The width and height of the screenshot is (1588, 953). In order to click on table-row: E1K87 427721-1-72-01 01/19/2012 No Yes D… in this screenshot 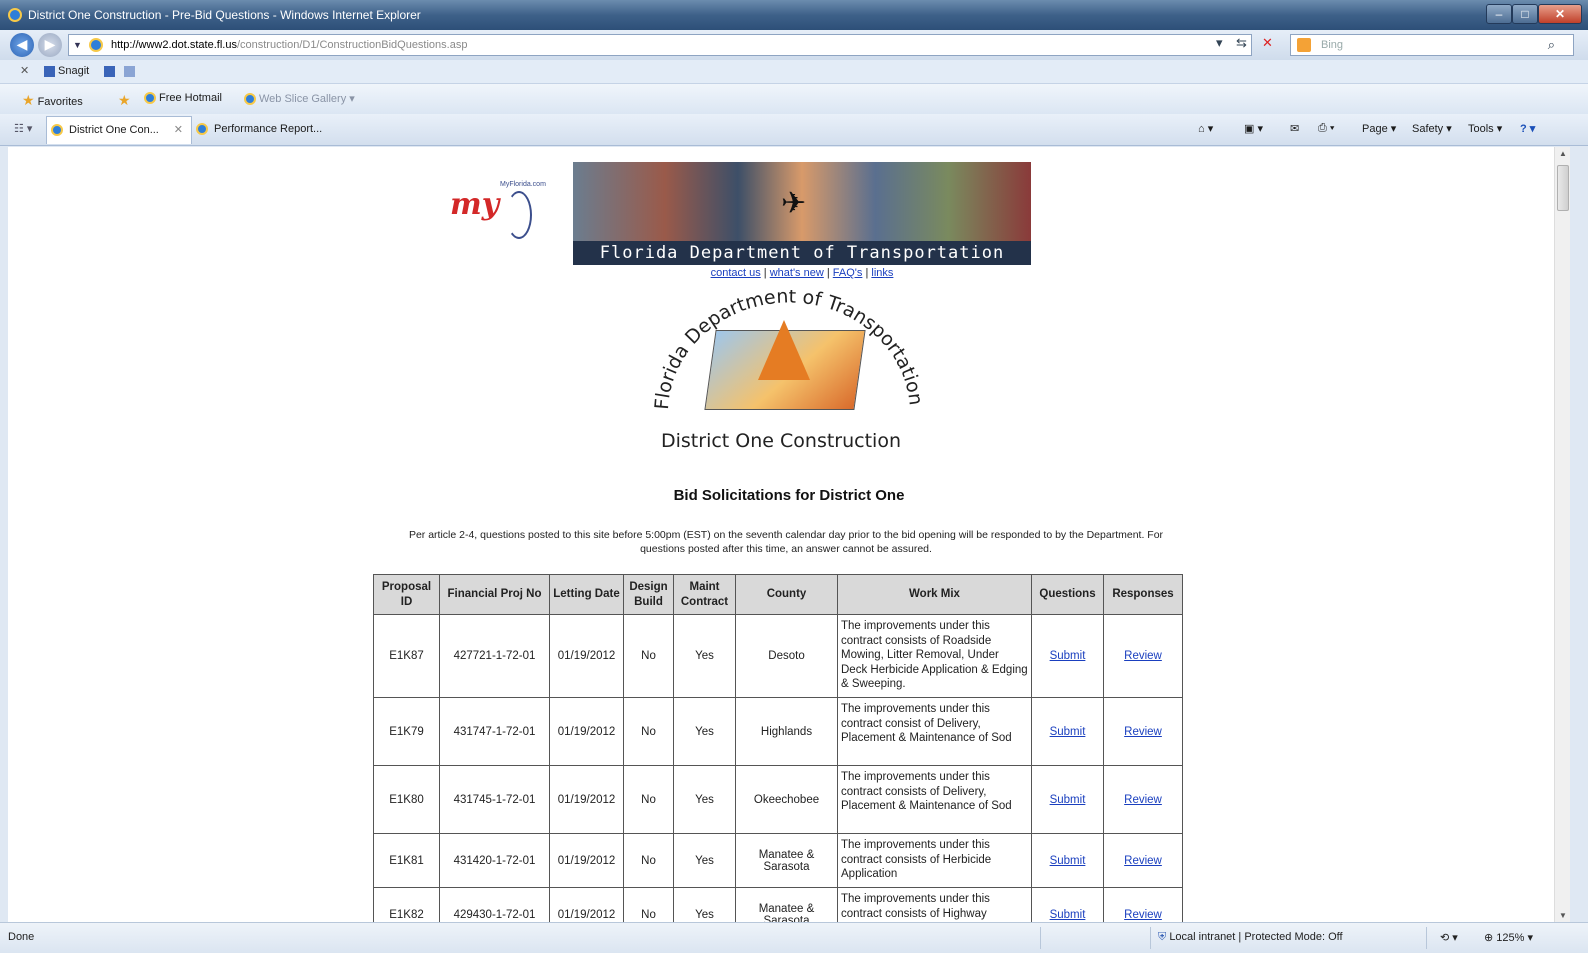, I will do `click(778, 656)`.